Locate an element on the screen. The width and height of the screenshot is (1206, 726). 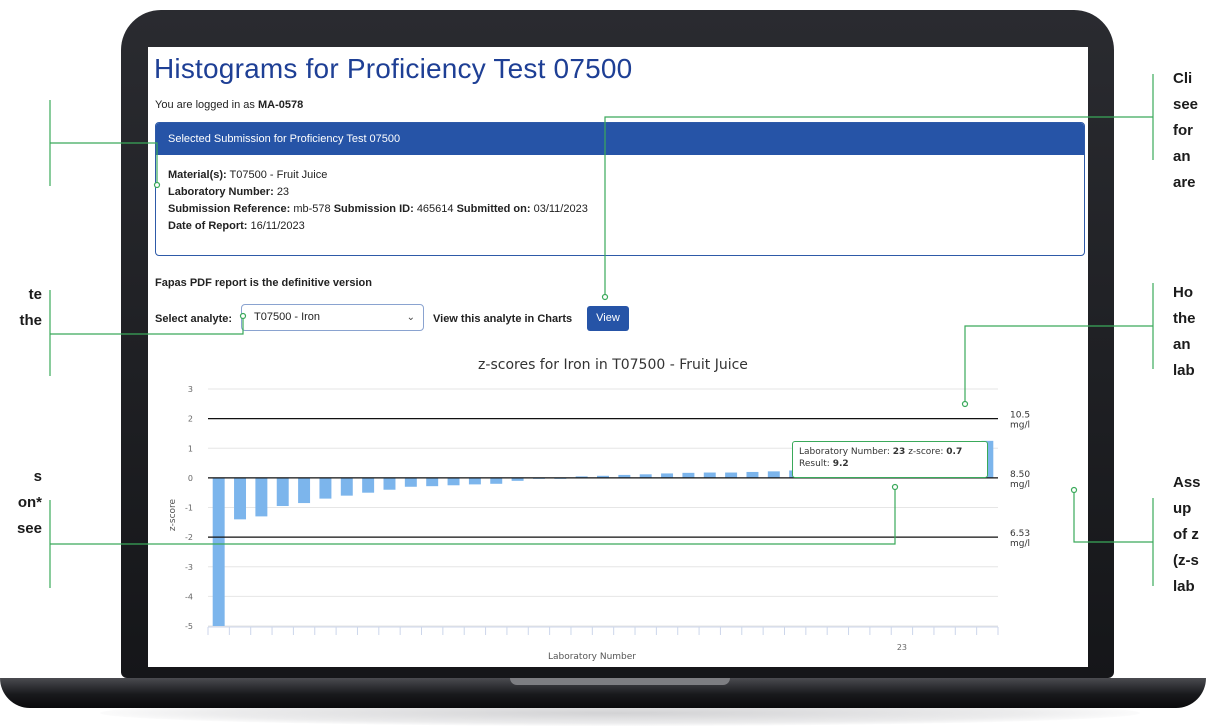
annotation-right-1-line-5: are is located at coordinates (1184, 182).